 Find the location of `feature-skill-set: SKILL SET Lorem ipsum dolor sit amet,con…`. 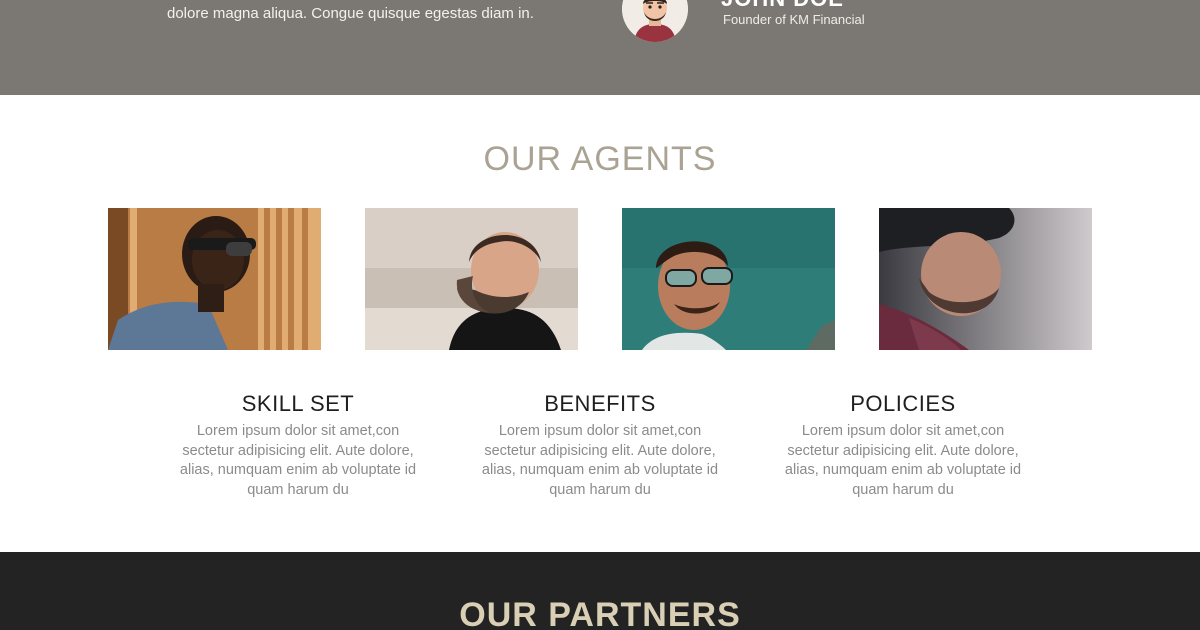

feature-skill-set: SKILL SET Lorem ipsum dolor sit amet,con… is located at coordinates (298, 445).